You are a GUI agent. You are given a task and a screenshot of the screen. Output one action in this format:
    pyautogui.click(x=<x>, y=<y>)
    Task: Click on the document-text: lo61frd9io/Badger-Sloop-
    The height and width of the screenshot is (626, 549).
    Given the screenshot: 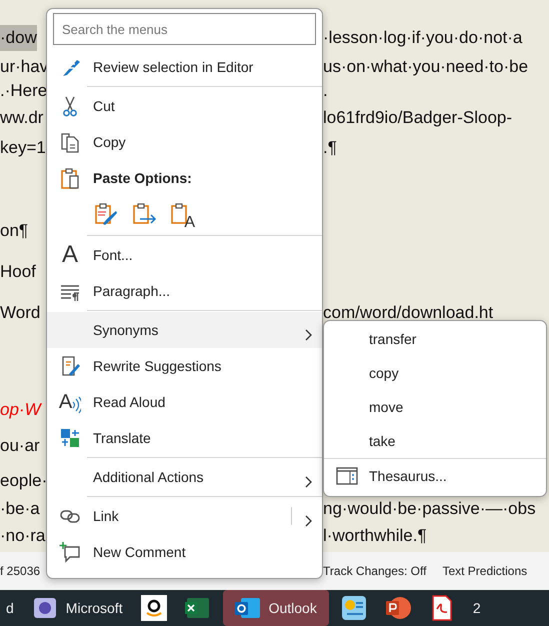 What is the action you would take?
    pyautogui.click(x=417, y=118)
    